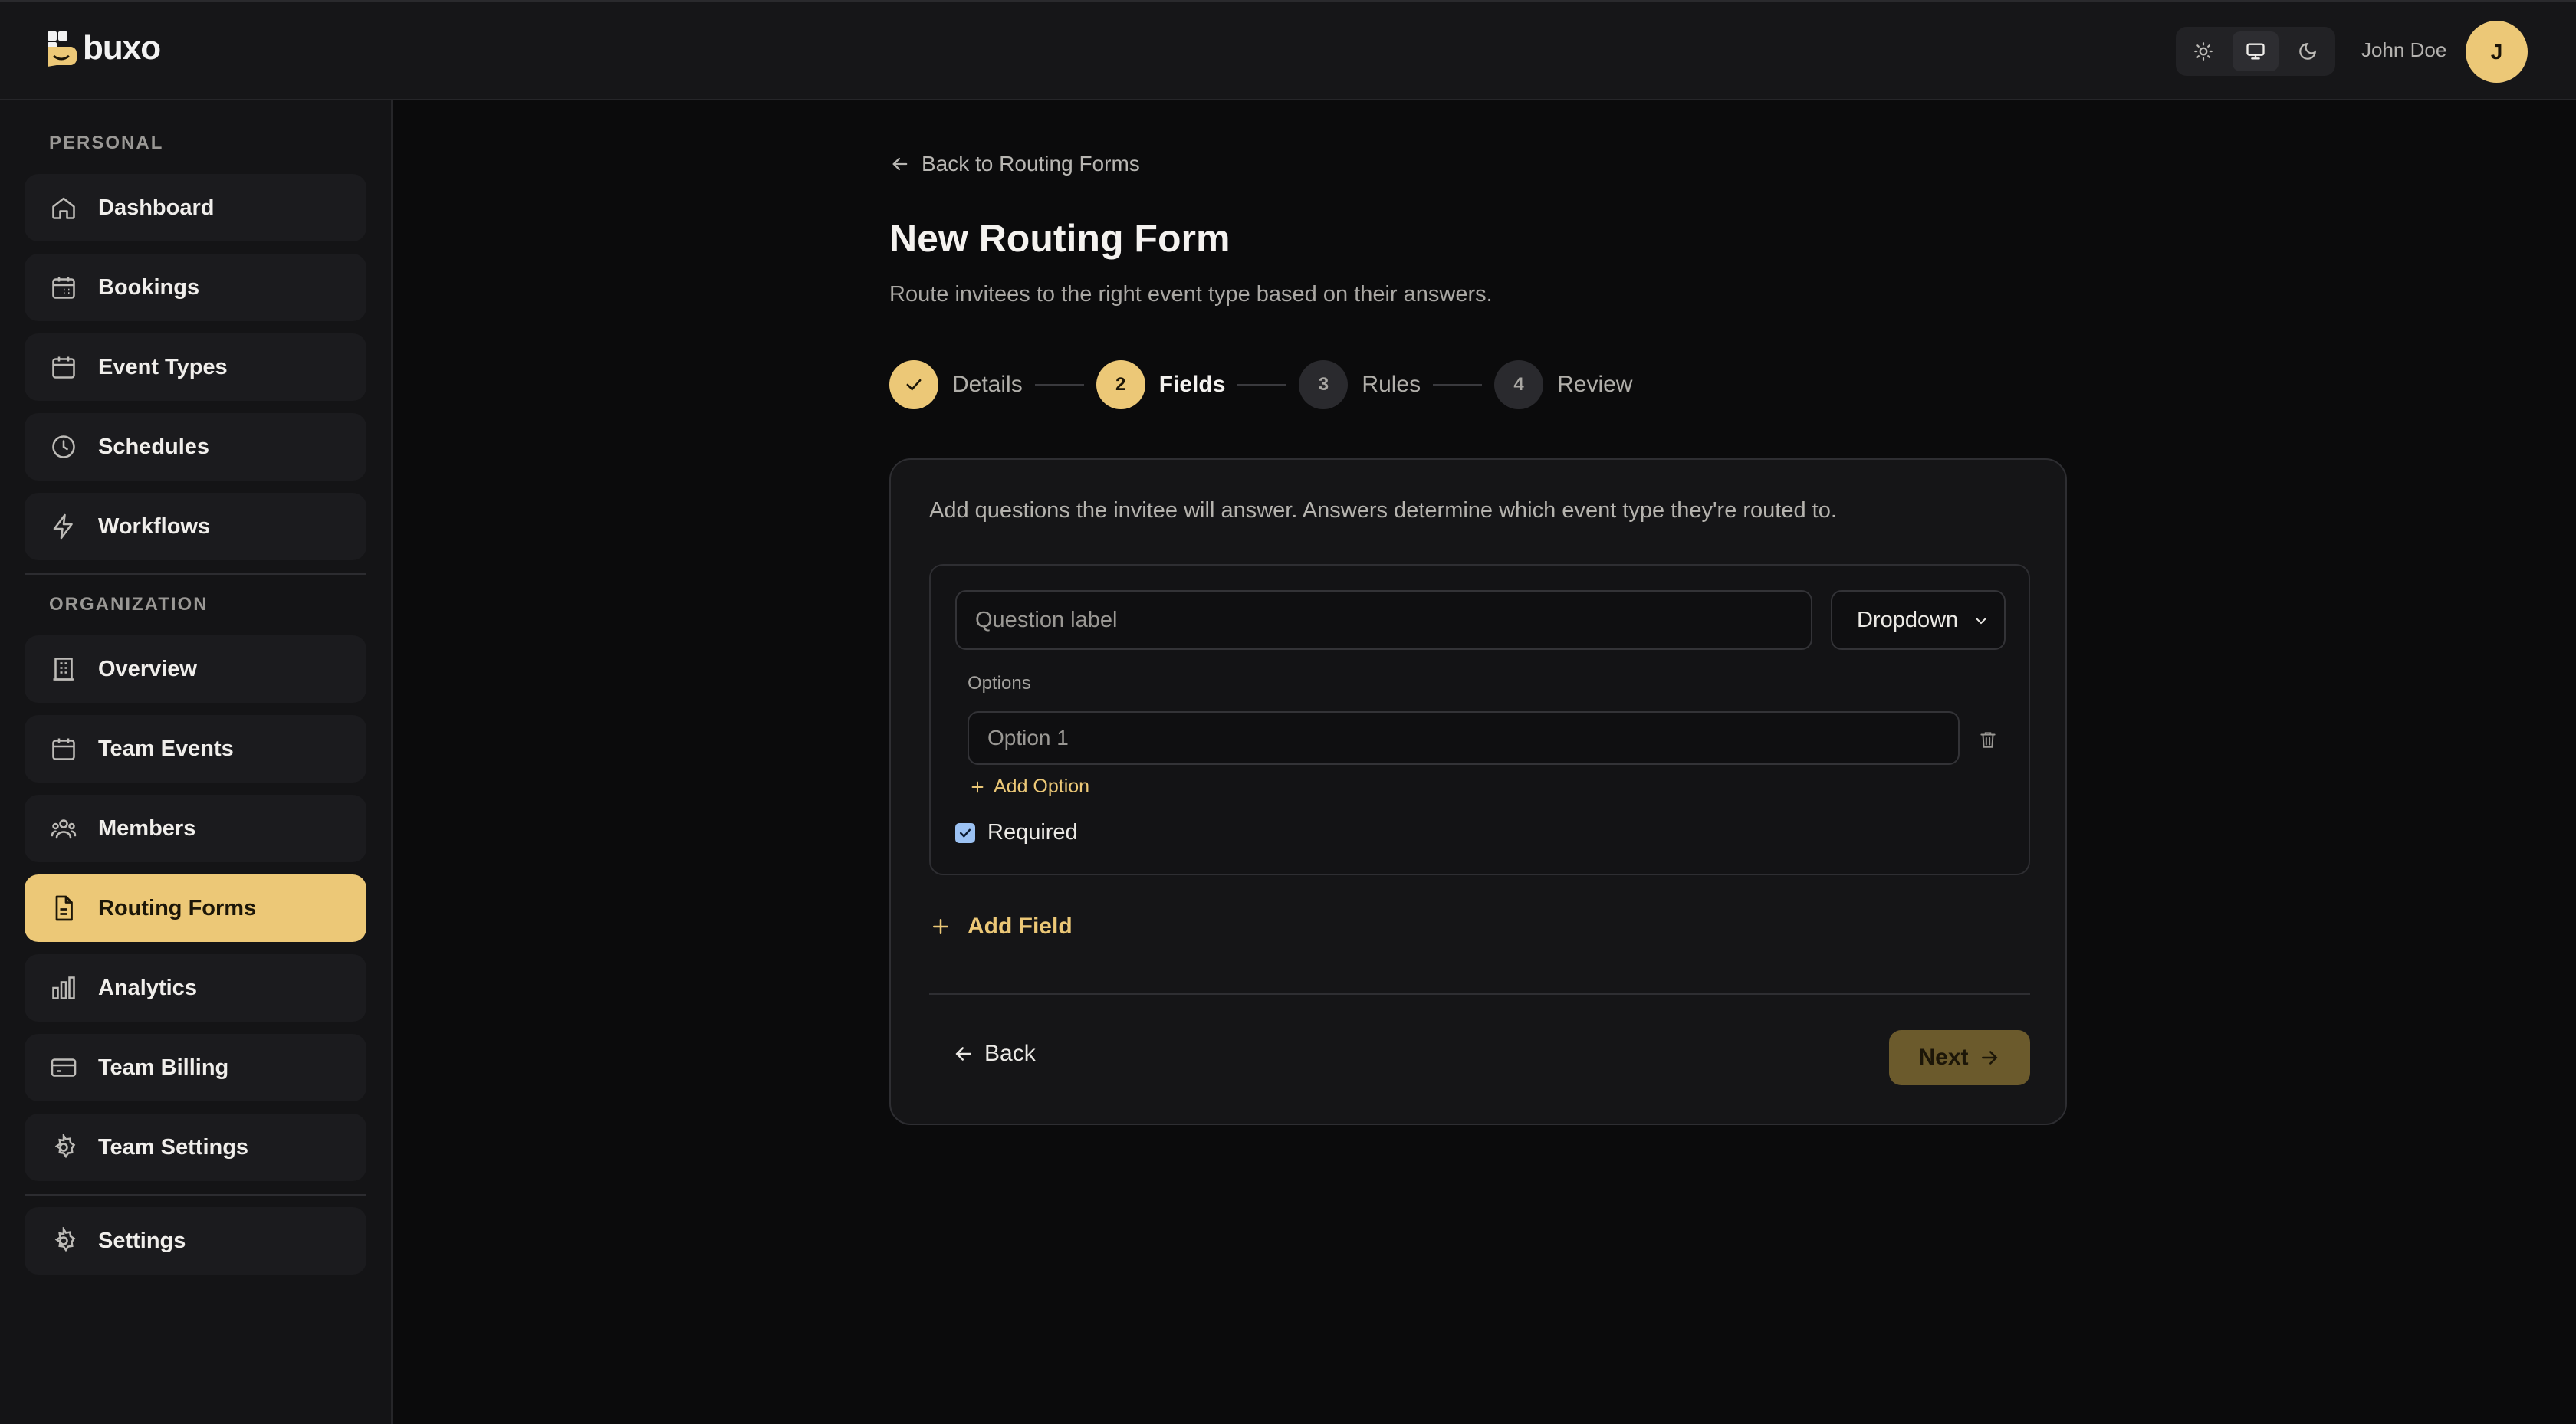 This screenshot has width=2576, height=1424. Describe the element at coordinates (147, 828) in the screenshot. I see `sidebar-item-label: Members` at that location.